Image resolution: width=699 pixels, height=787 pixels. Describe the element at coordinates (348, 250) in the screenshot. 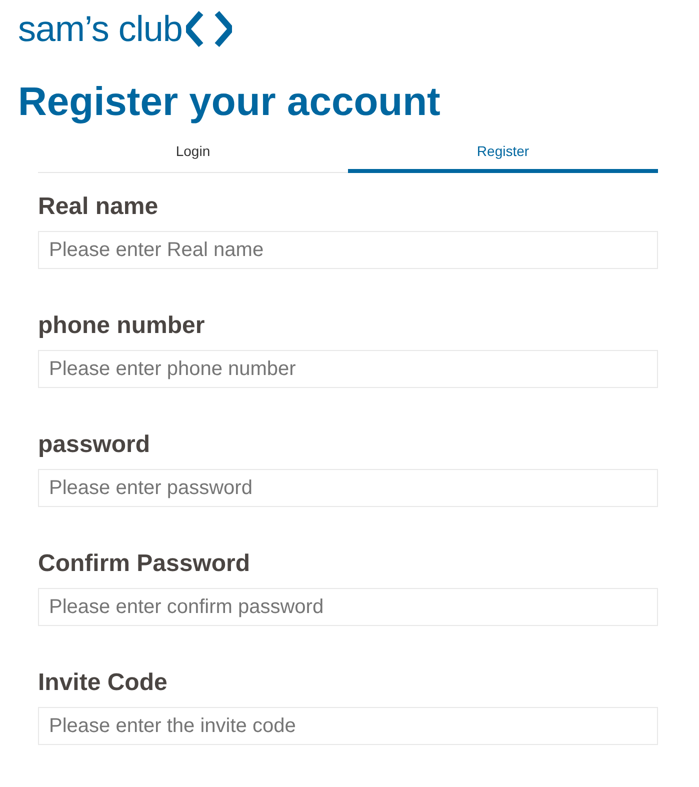

I see `input-field: Please enter Real name` at that location.